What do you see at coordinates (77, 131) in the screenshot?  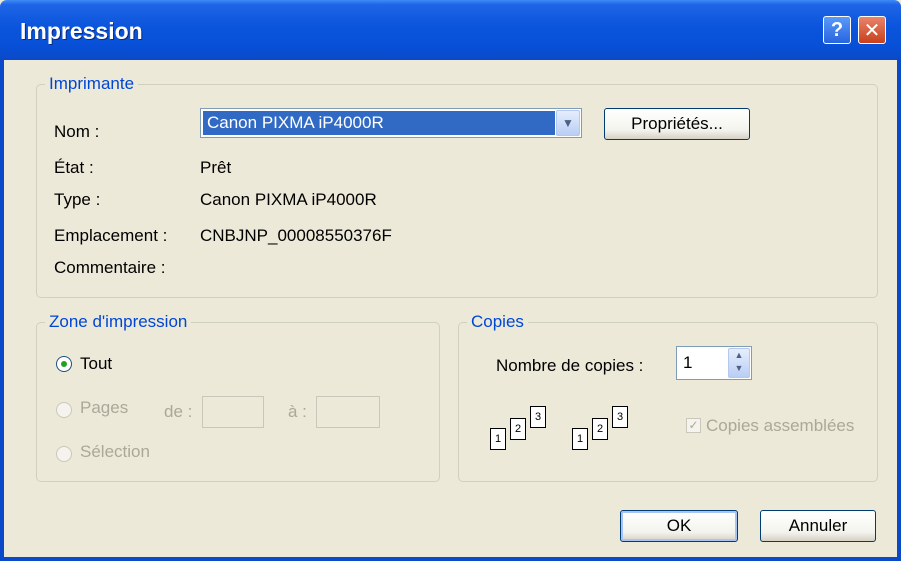 I see `name-label: Nom :` at bounding box center [77, 131].